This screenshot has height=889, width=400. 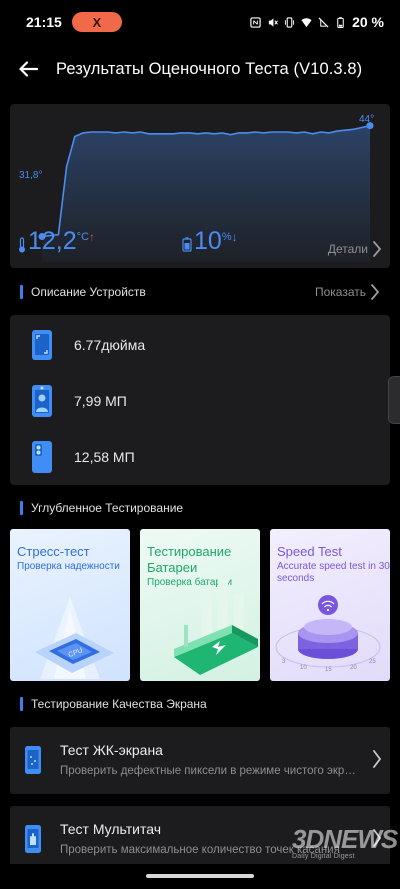 I want to click on stress-test-tile: Стресс-тест Проверка надежности CPU, so click(x=70, y=605).